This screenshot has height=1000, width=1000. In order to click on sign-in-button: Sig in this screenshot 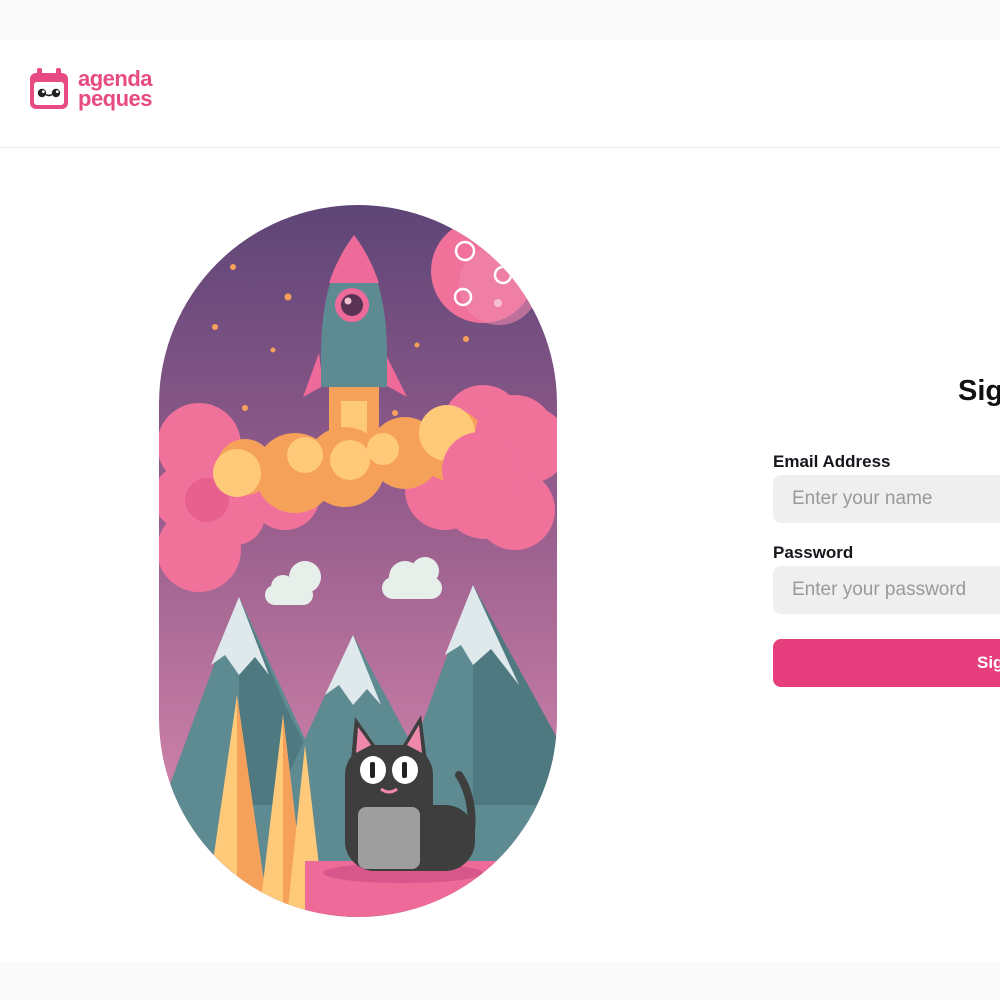, I will do `click(886, 663)`.